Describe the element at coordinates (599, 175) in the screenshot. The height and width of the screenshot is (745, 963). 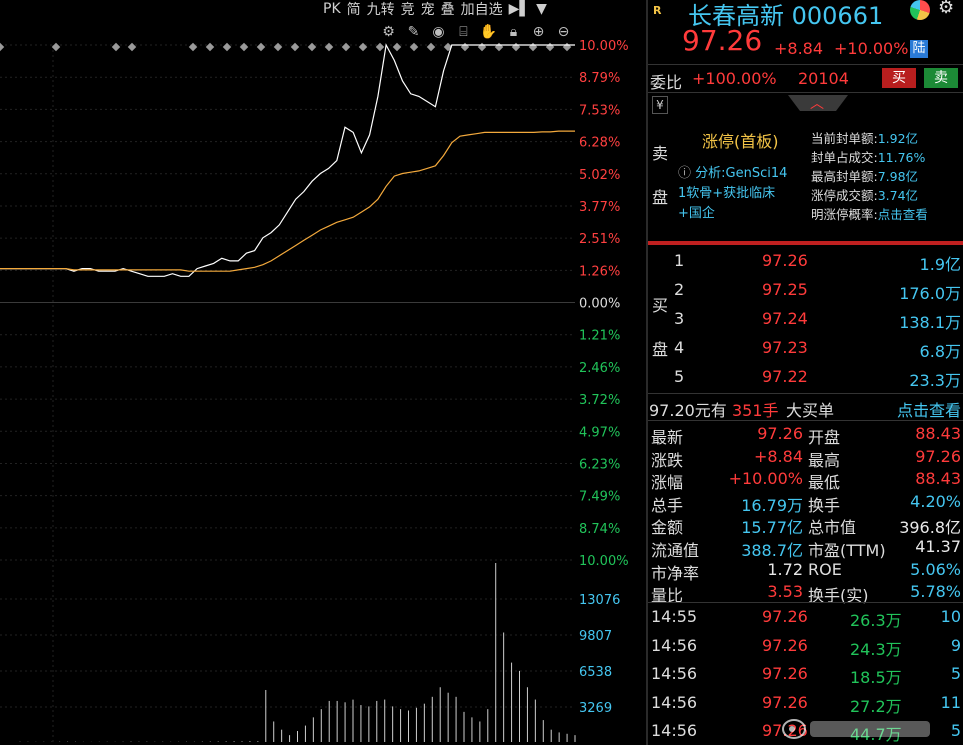
I see `pct-tick-label: 5.02%` at that location.